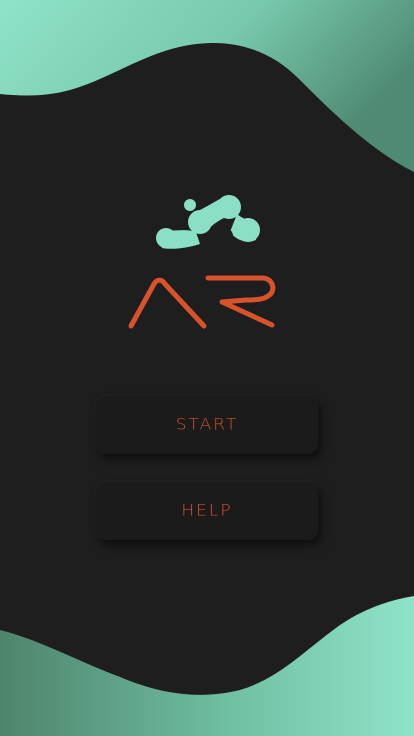 Image resolution: width=414 pixels, height=736 pixels. I want to click on help-button: HELP, so click(207, 511).